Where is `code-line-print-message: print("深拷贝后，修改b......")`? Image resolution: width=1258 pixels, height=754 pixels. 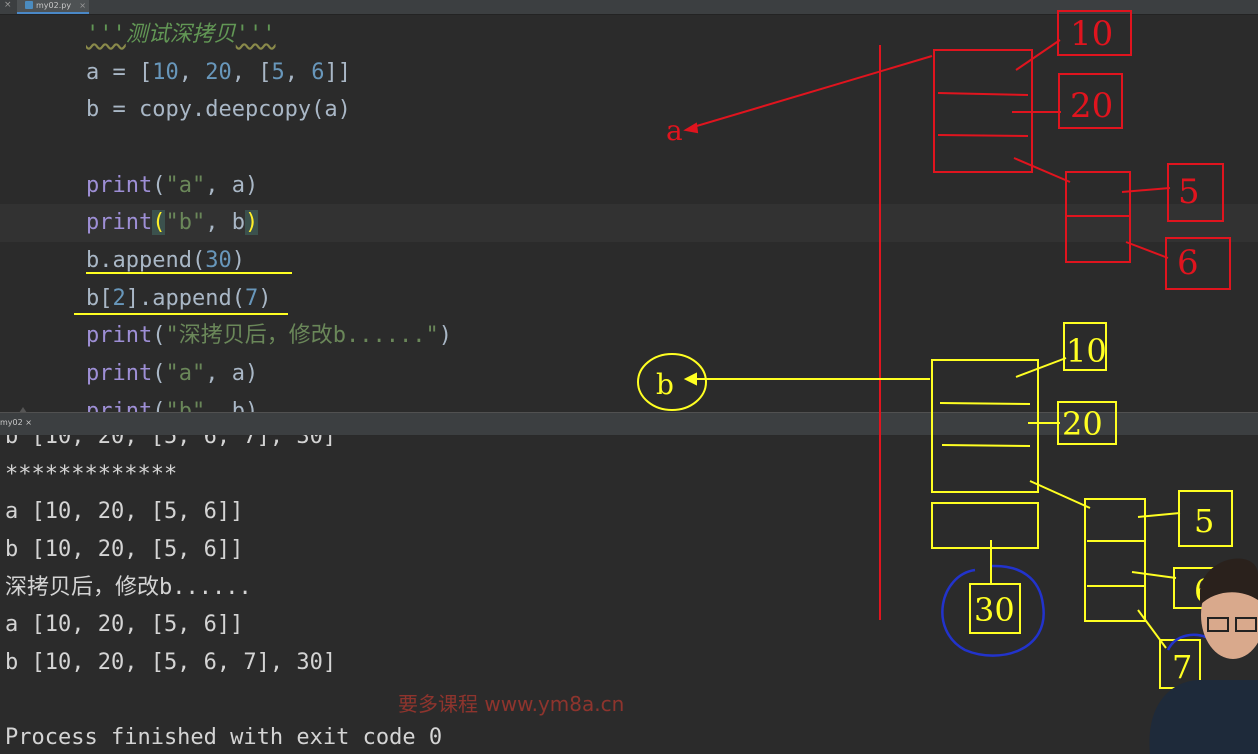
code-line-print-message: print("深拷贝后，修改b......") is located at coordinates (269, 335).